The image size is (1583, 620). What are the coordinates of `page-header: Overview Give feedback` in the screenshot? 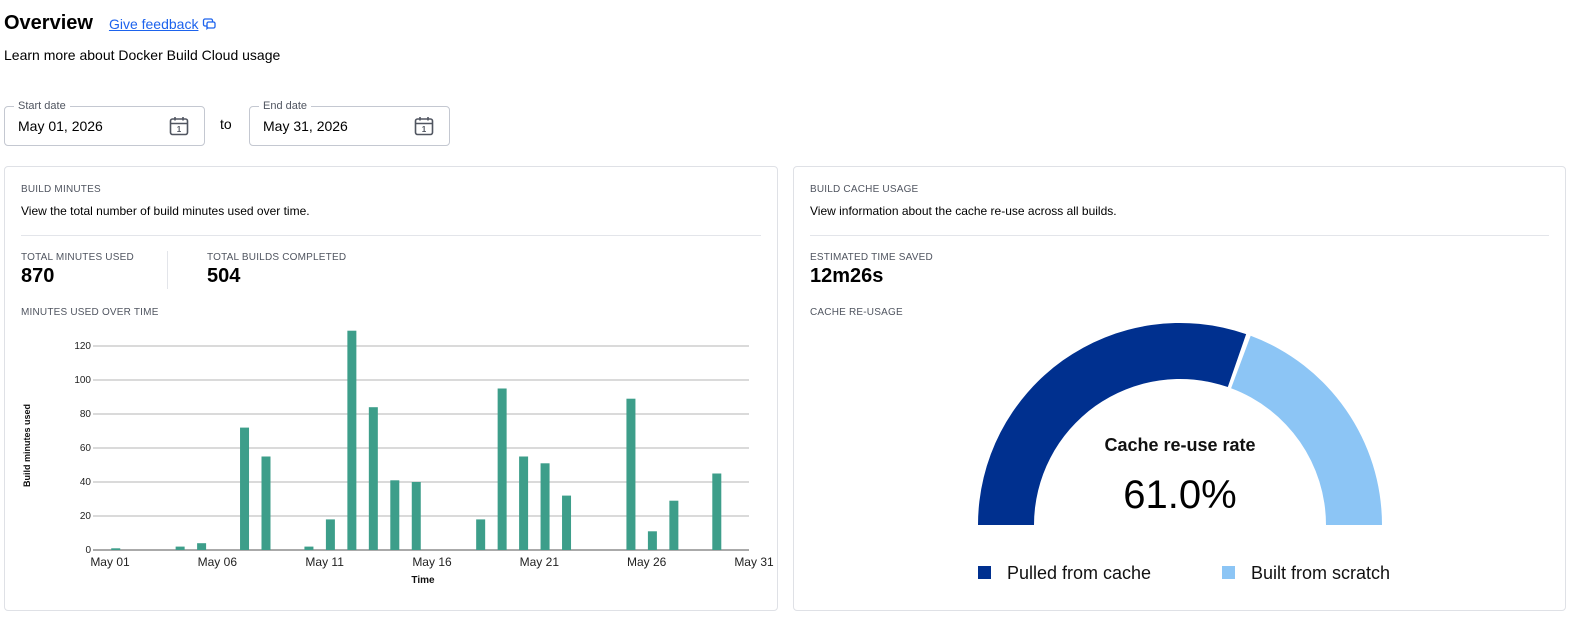 It's located at (110, 23).